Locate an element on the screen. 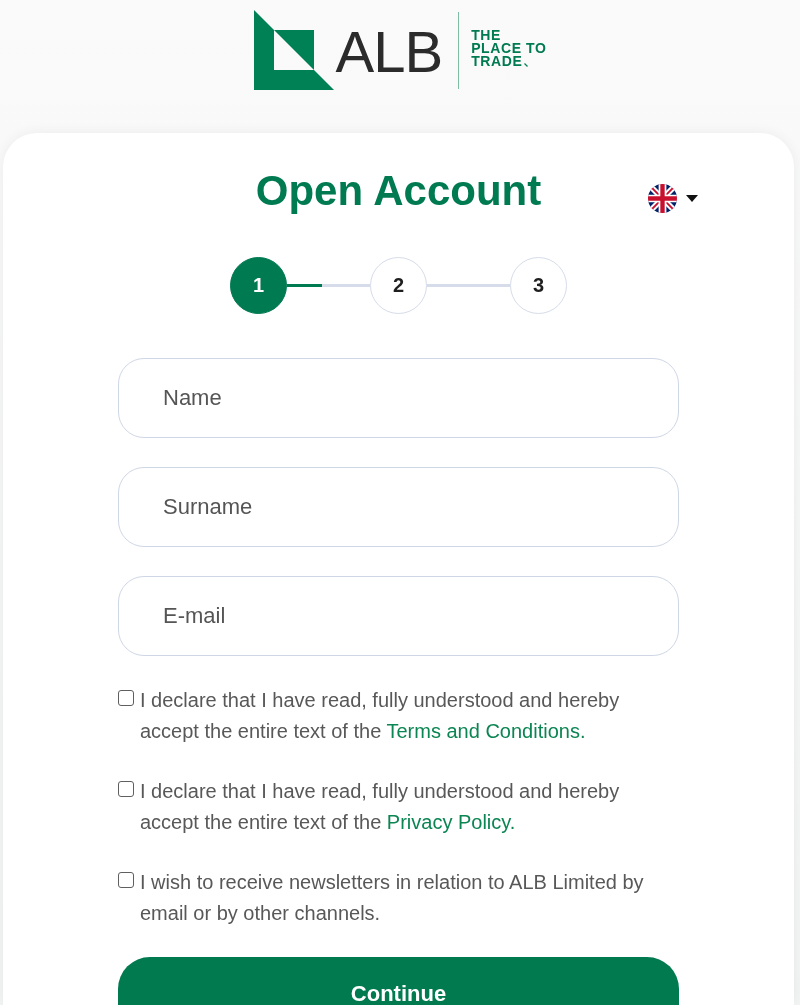 Image resolution: width=800 pixels, height=1005 pixels. continue-button: Continue is located at coordinates (398, 981).